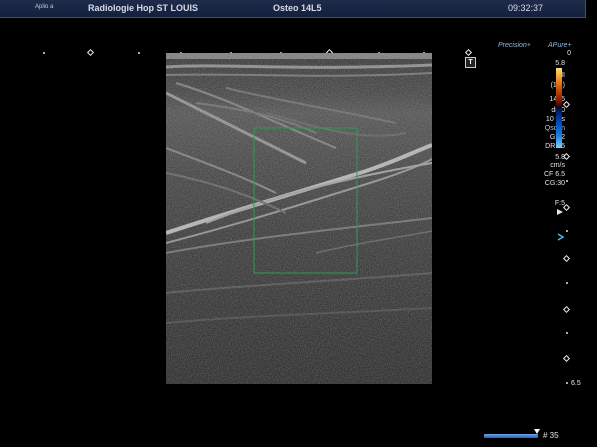  Describe the element at coordinates (569, 53) in the screenshot. I see `param-zero: 0` at that location.